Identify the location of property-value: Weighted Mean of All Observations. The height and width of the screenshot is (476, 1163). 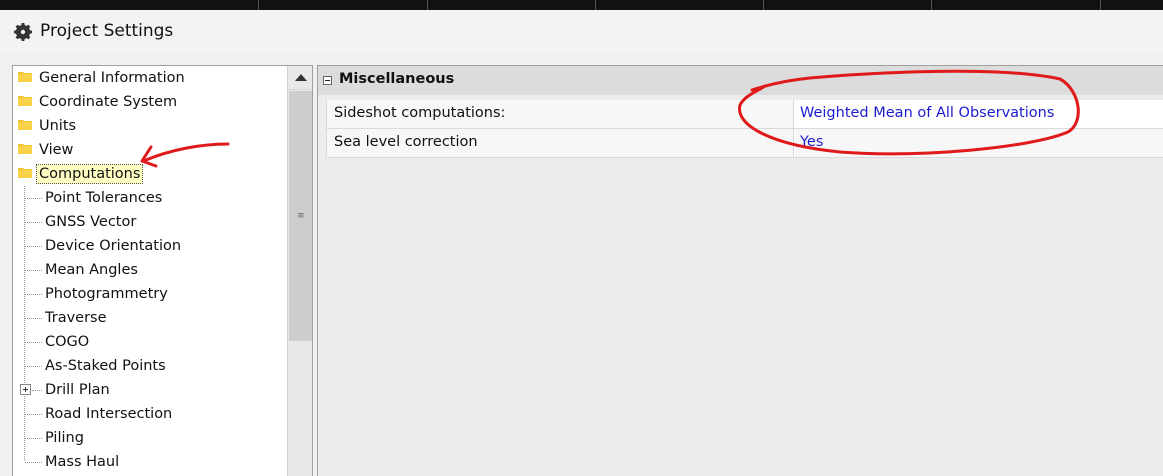
(927, 113).